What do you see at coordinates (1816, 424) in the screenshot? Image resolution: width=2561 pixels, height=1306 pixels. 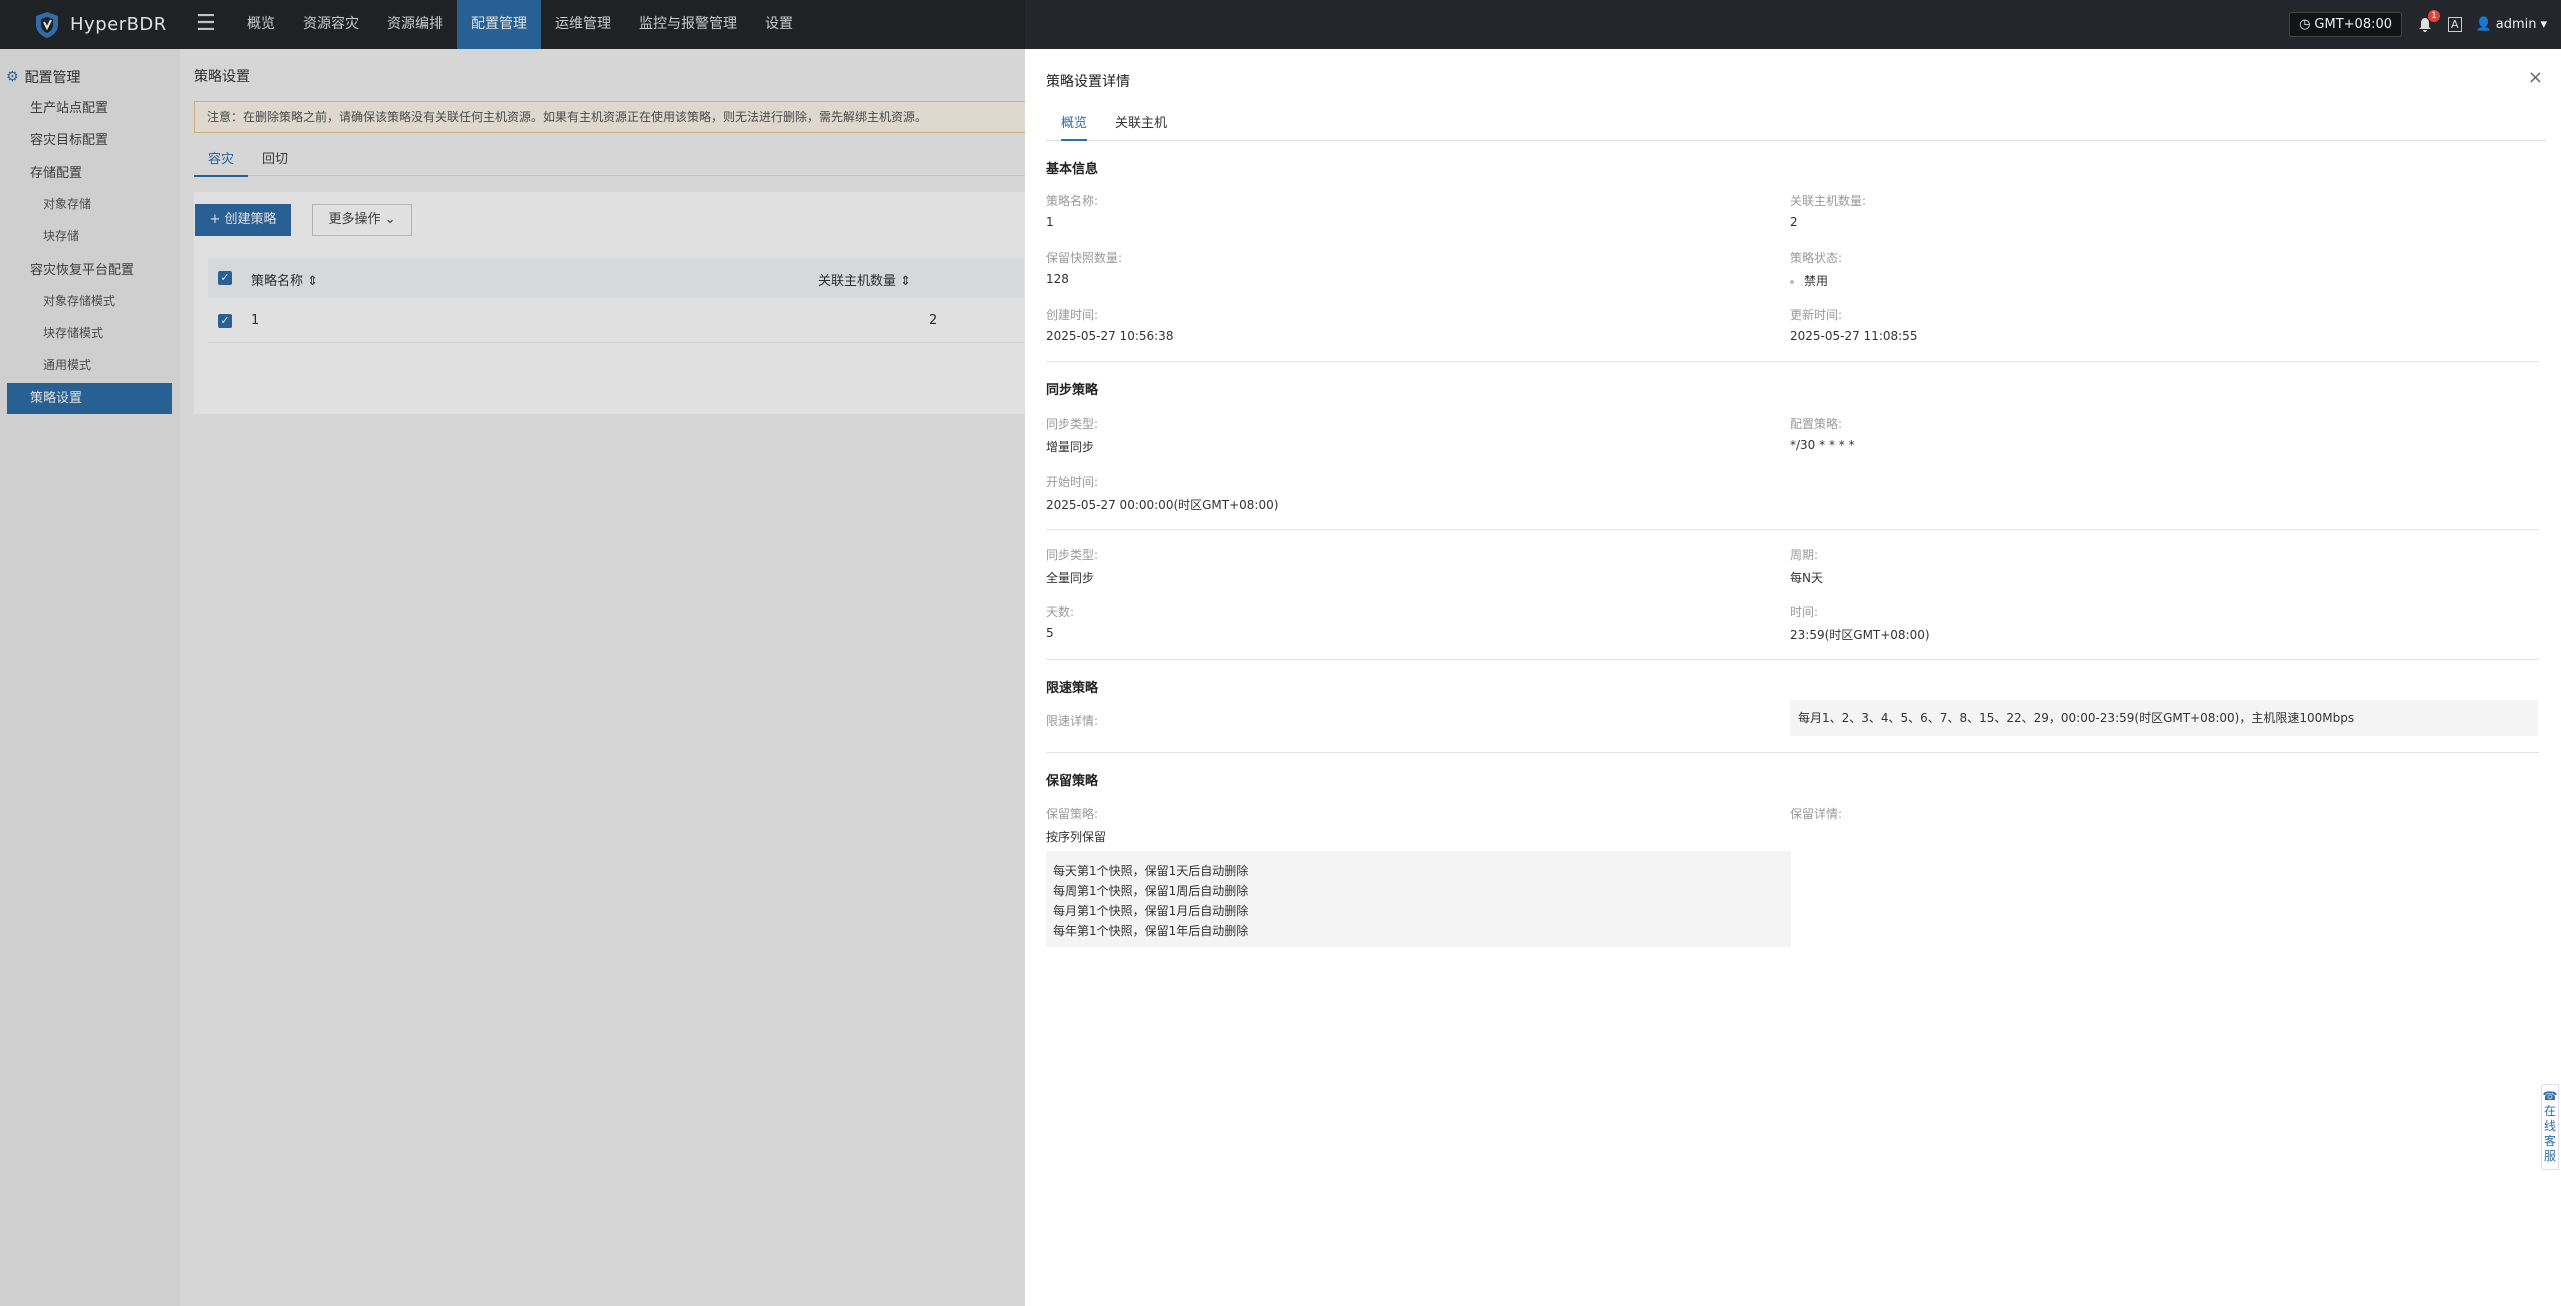 I see `cron-label: 配置策略:` at bounding box center [1816, 424].